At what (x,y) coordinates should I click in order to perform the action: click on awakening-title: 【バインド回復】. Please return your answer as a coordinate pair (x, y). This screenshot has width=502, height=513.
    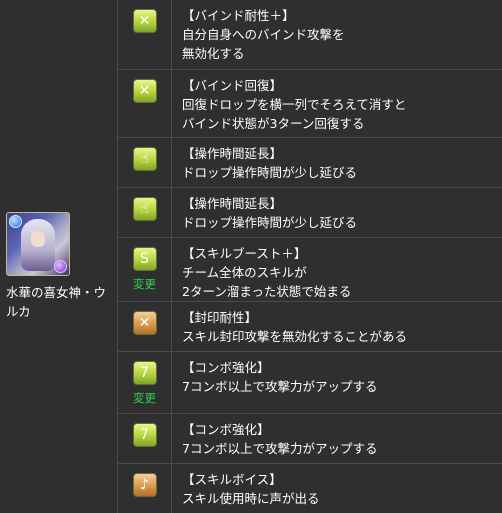
    Looking at the image, I should click on (232, 85).